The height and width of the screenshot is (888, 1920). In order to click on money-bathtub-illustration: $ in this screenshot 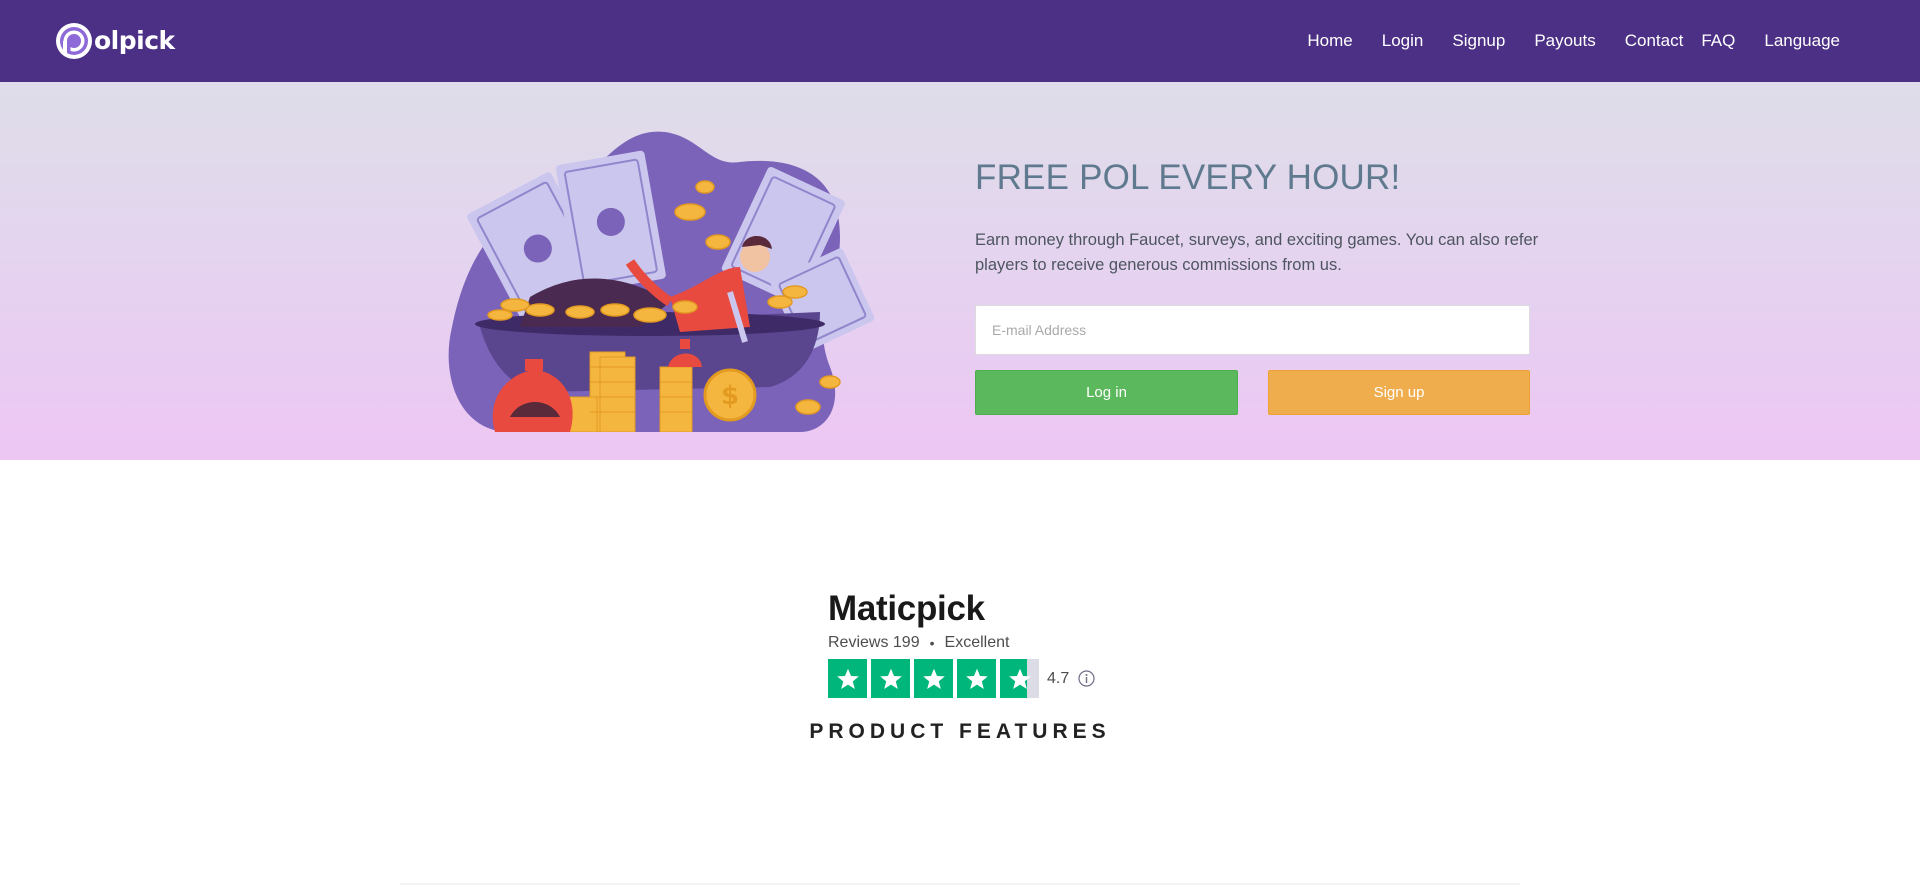, I will do `click(661, 281)`.